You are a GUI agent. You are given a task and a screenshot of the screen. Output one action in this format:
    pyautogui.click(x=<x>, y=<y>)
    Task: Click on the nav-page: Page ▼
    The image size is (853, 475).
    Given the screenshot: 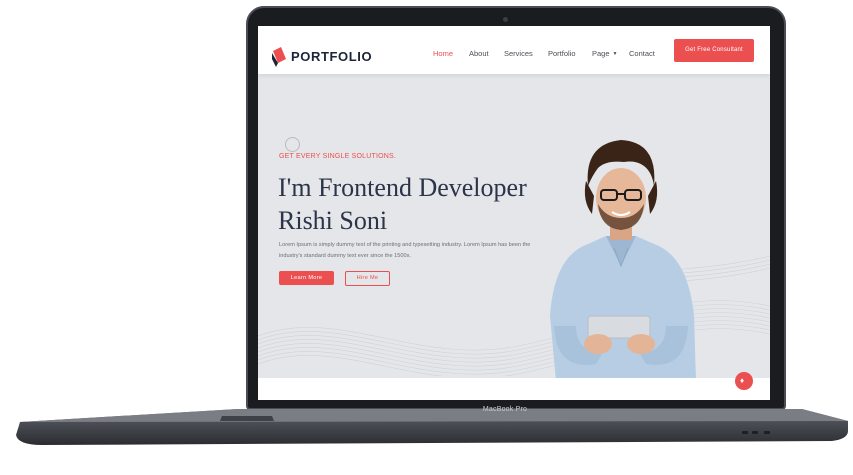 What is the action you would take?
    pyautogui.click(x=604, y=53)
    